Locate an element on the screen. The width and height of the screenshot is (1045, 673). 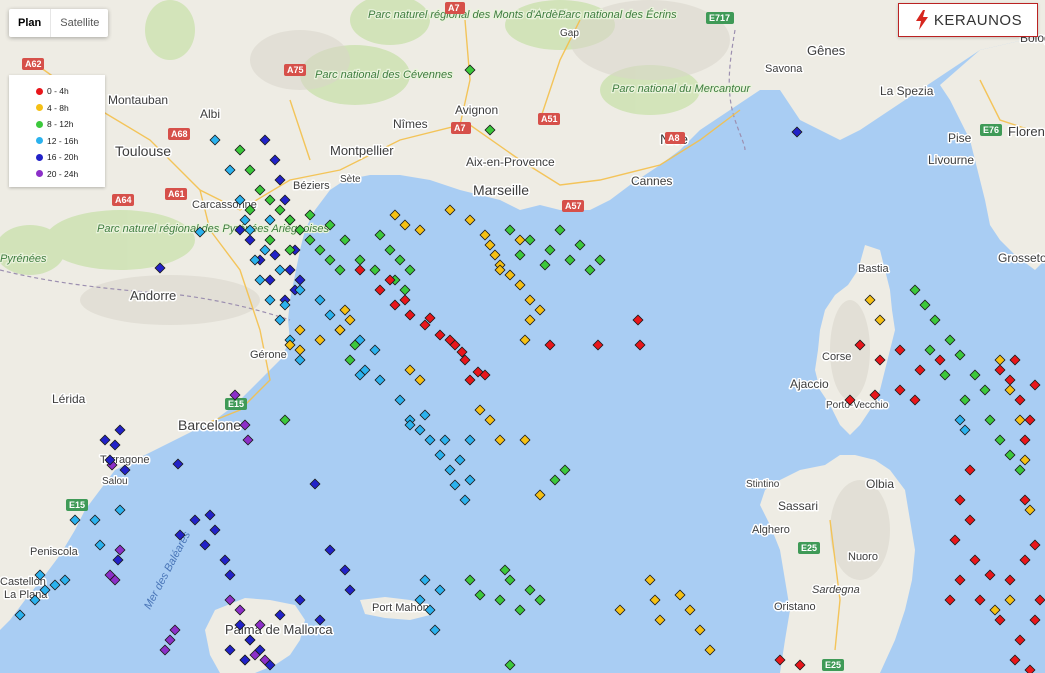
road-e25-south: E25 is located at coordinates (833, 665).